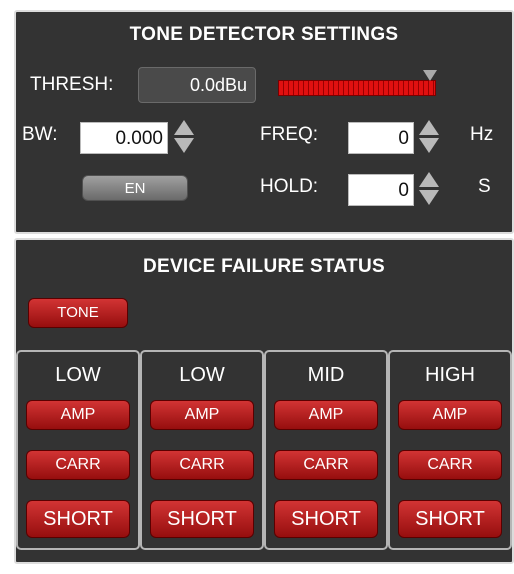 Image resolution: width=514 pixels, height=574 pixels. What do you see at coordinates (357, 88) in the screenshot?
I see `threshold-meter` at bounding box center [357, 88].